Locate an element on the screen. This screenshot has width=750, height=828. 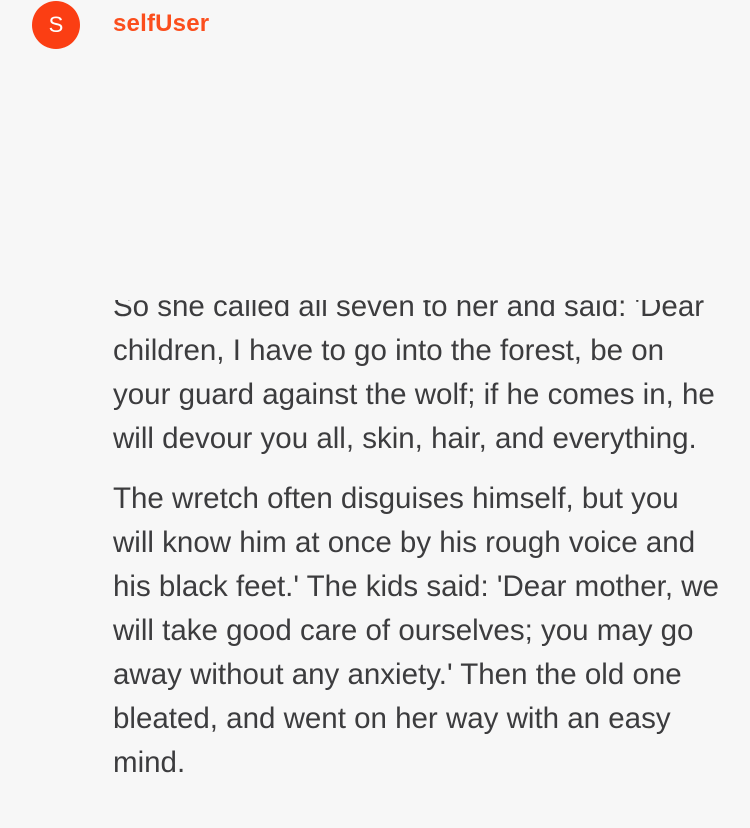
avatar-initial: S is located at coordinates (56, 24).